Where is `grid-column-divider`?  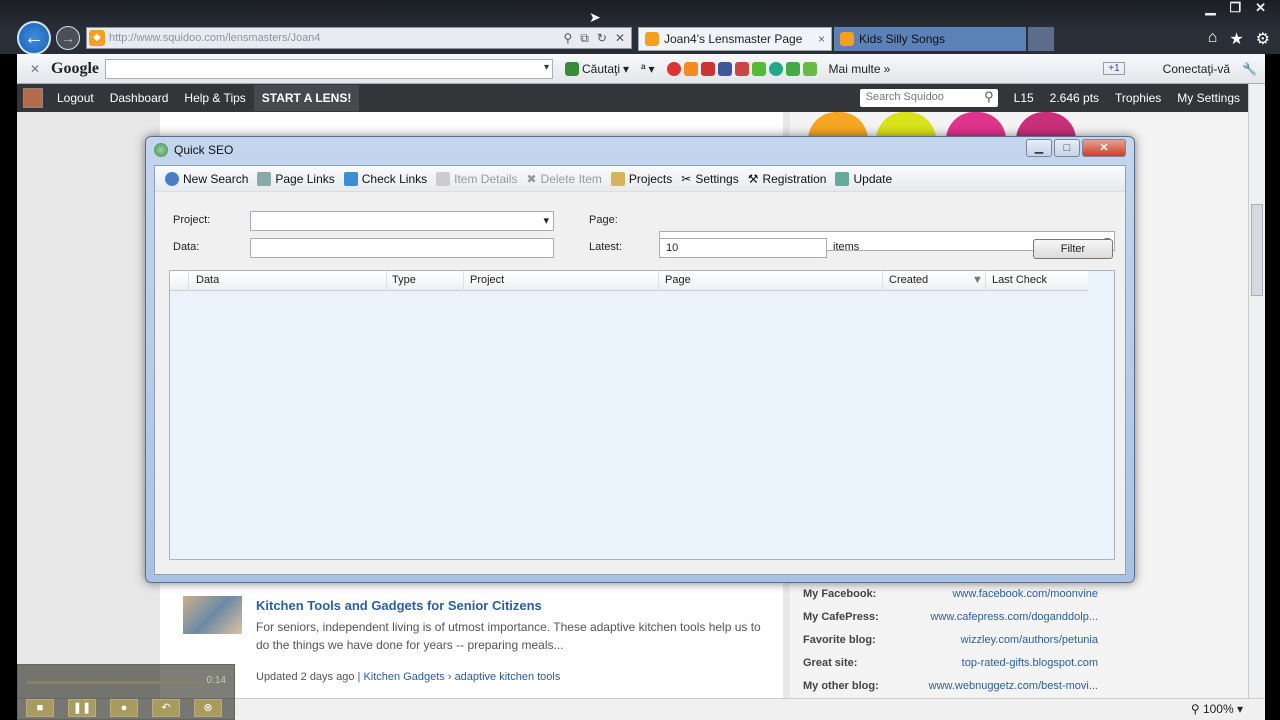
grid-column-divider is located at coordinates (985, 281).